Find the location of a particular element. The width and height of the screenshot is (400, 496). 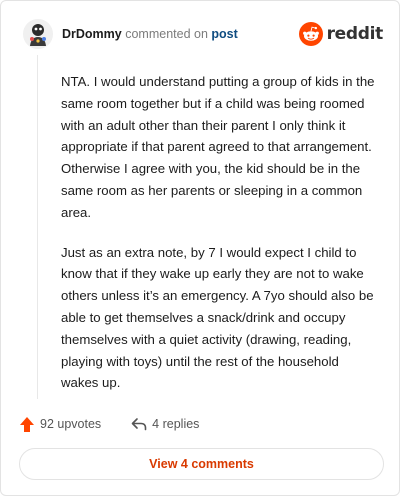

view-comments-button: View 4 comments is located at coordinates (201, 464).